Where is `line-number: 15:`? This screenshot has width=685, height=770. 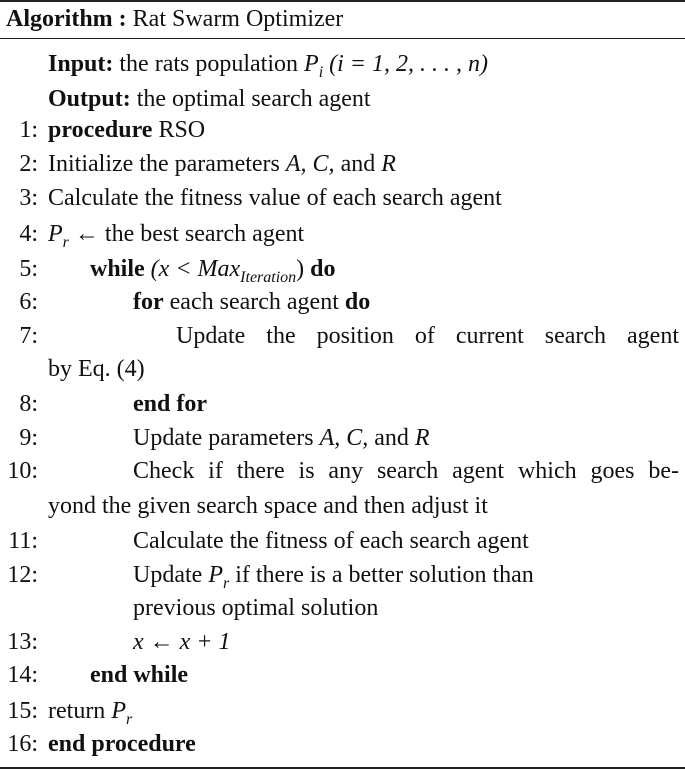
line-number: 15: is located at coordinates (22, 711).